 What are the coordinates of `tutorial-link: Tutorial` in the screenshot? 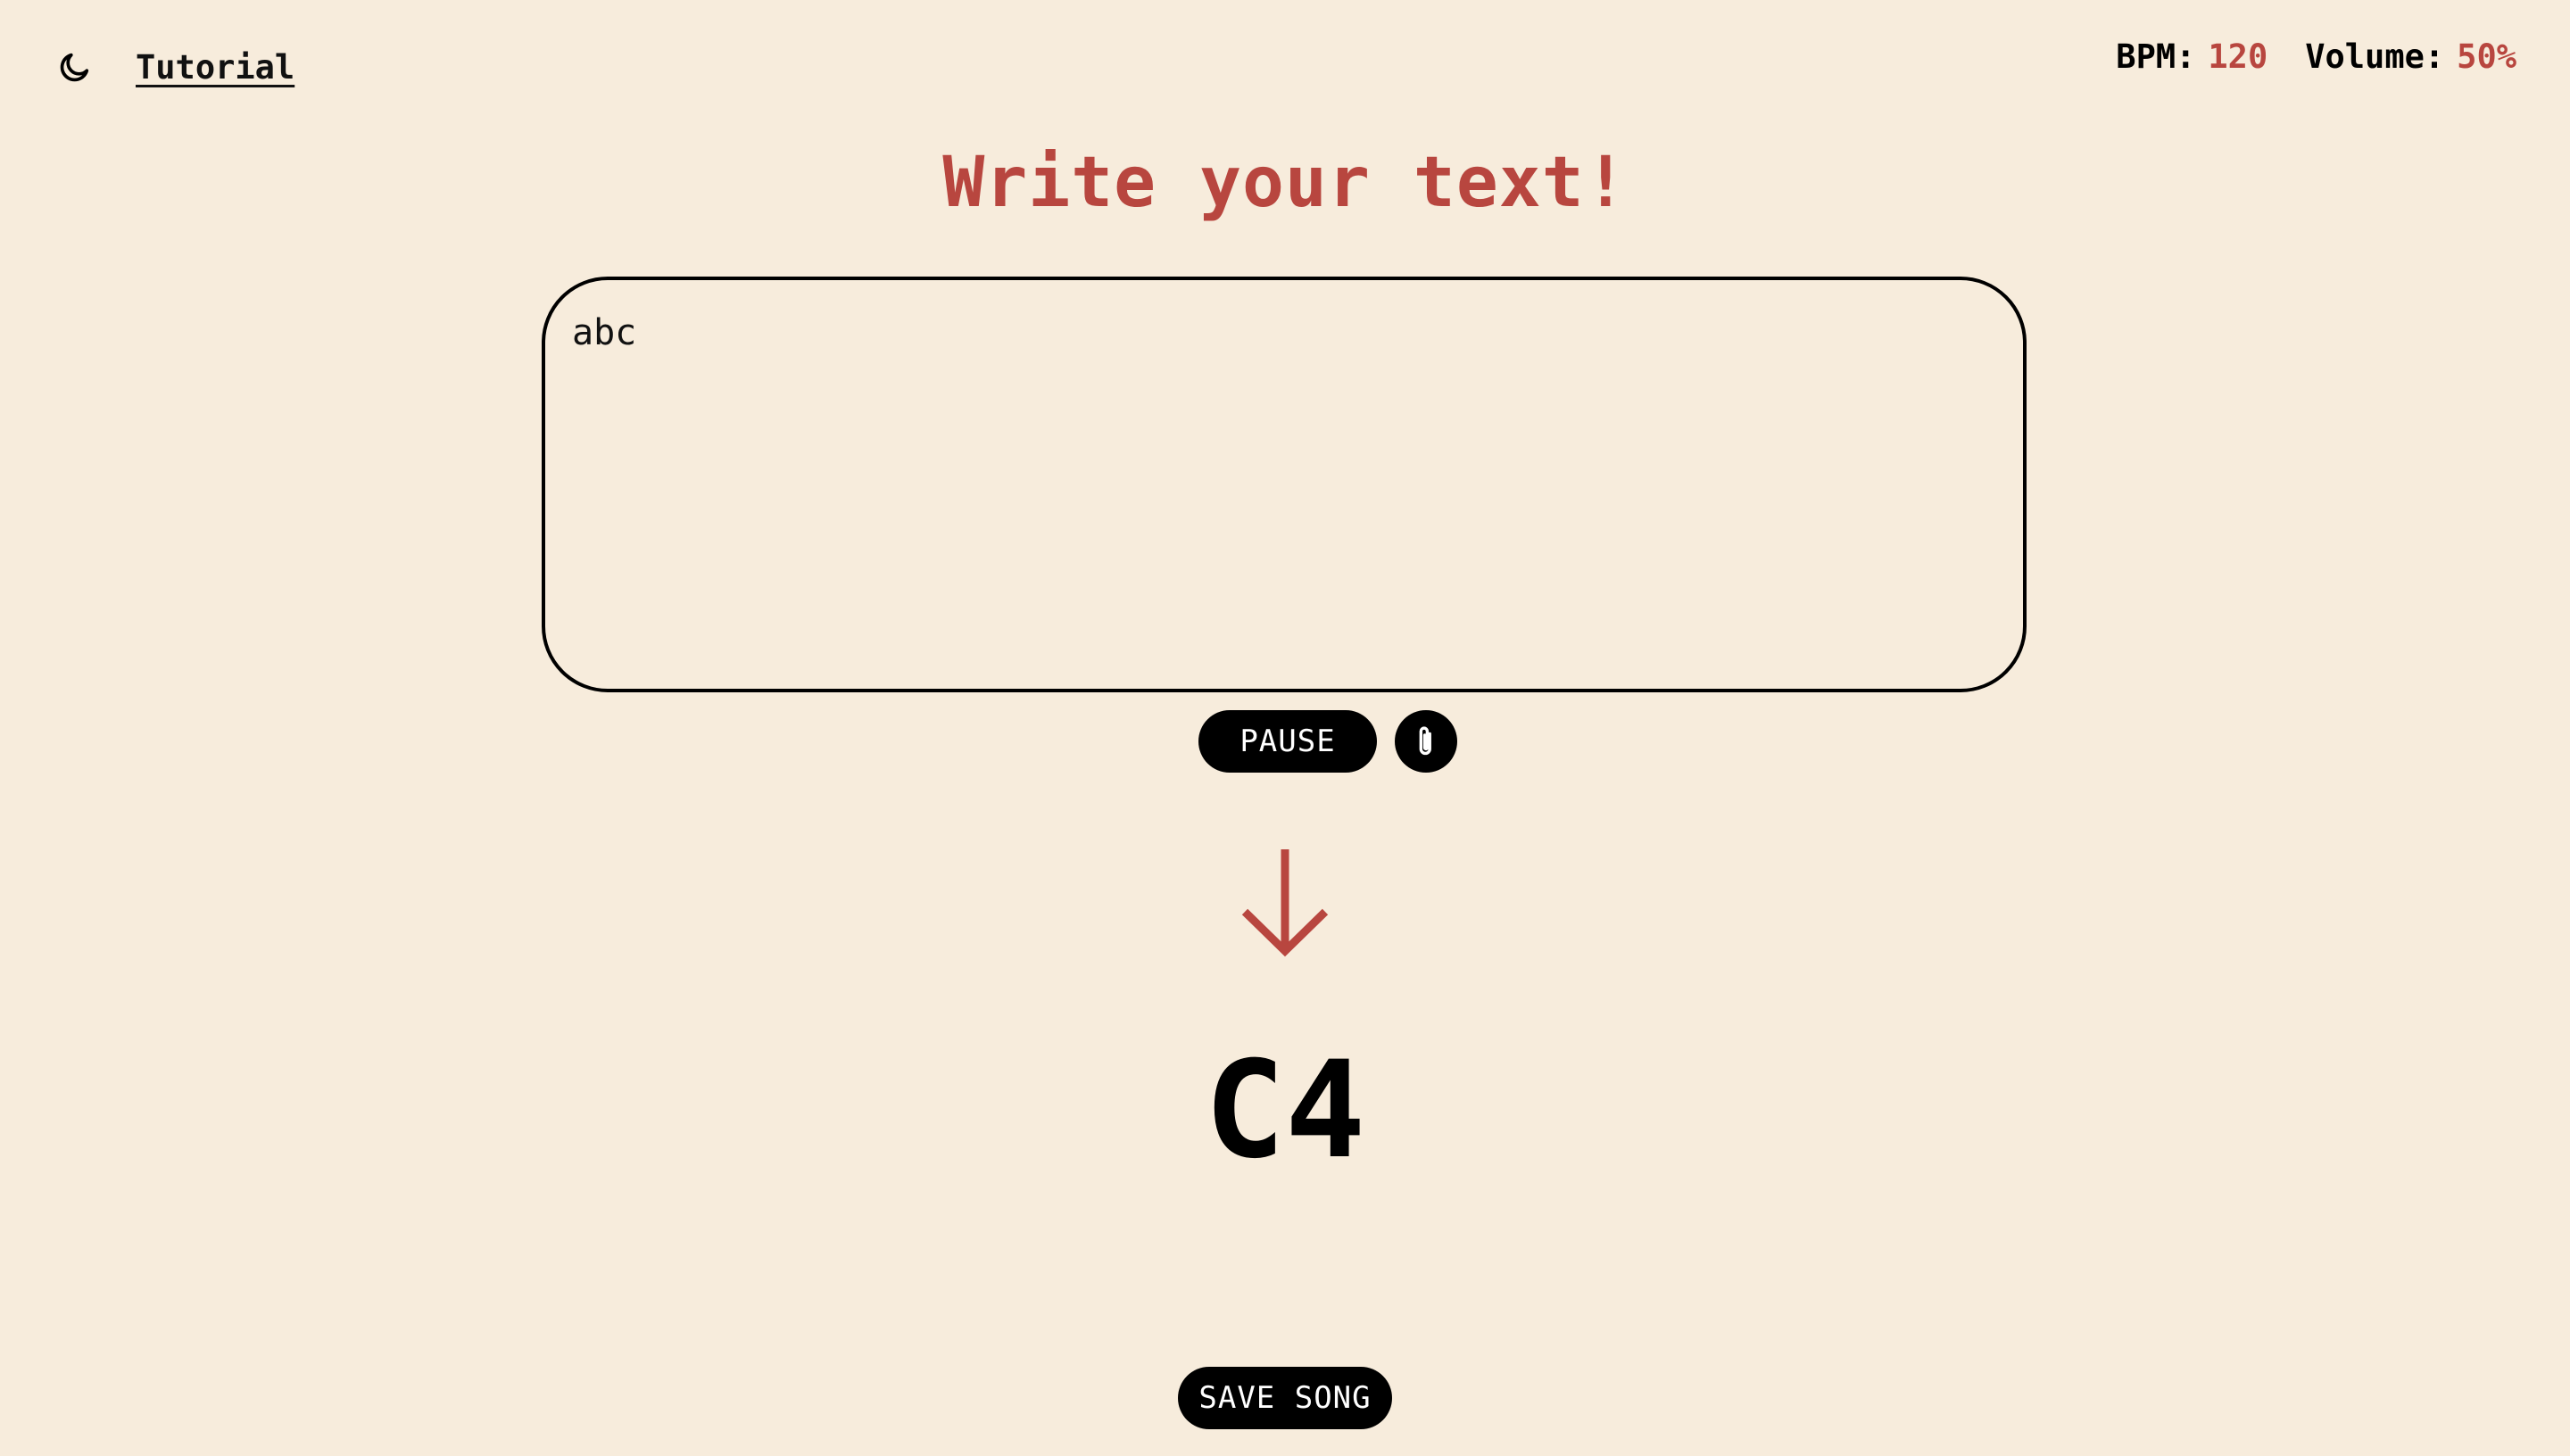 It's located at (215, 67).